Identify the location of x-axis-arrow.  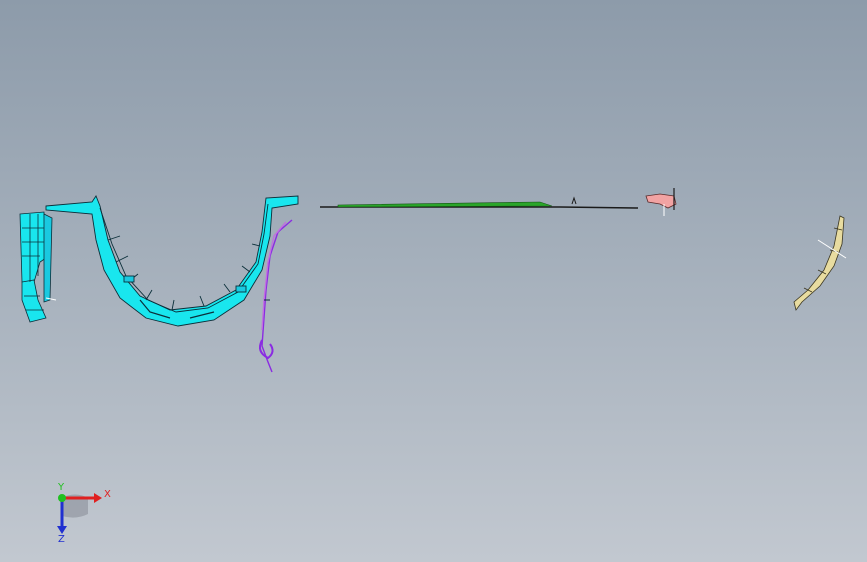
(98, 498).